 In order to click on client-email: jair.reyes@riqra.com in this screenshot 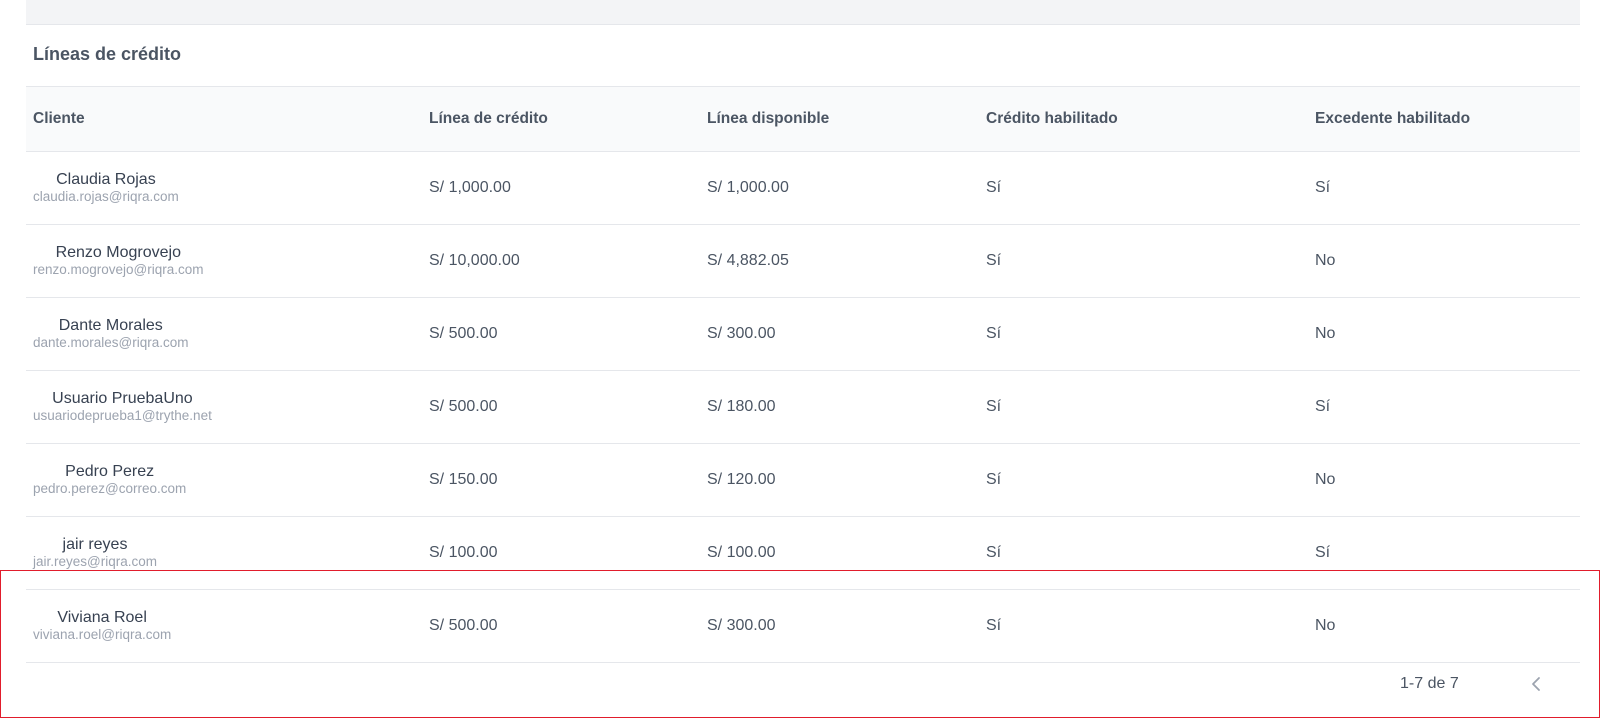, I will do `click(95, 561)`.